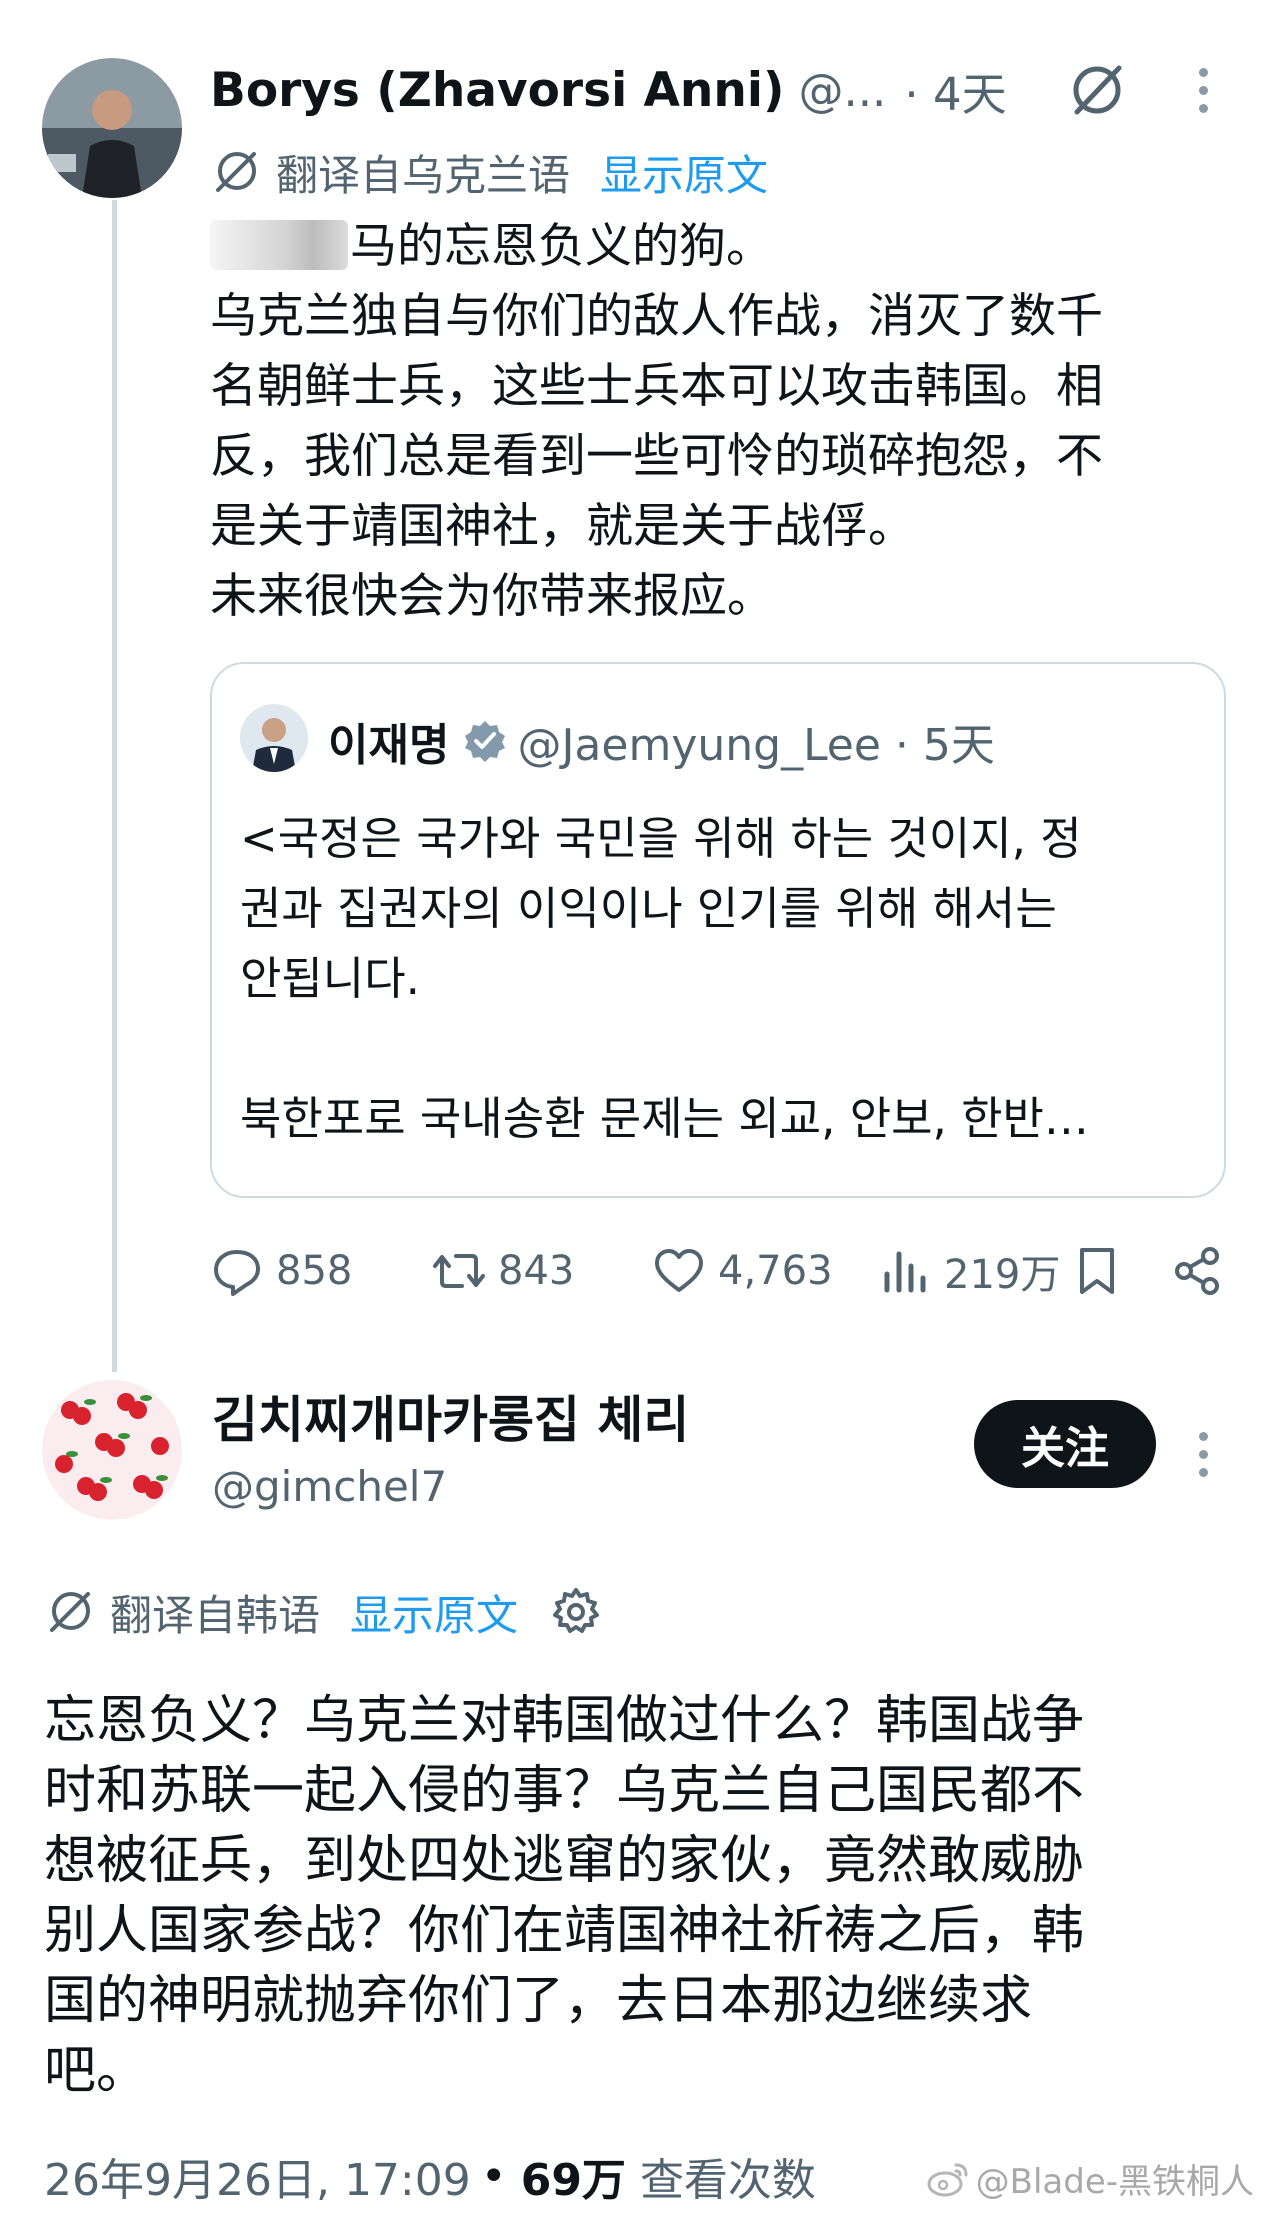 The height and width of the screenshot is (2216, 1264). I want to click on post-body-line: 反，我们总是看到一些可怜的琐碎抱怨，不, so click(656, 456).